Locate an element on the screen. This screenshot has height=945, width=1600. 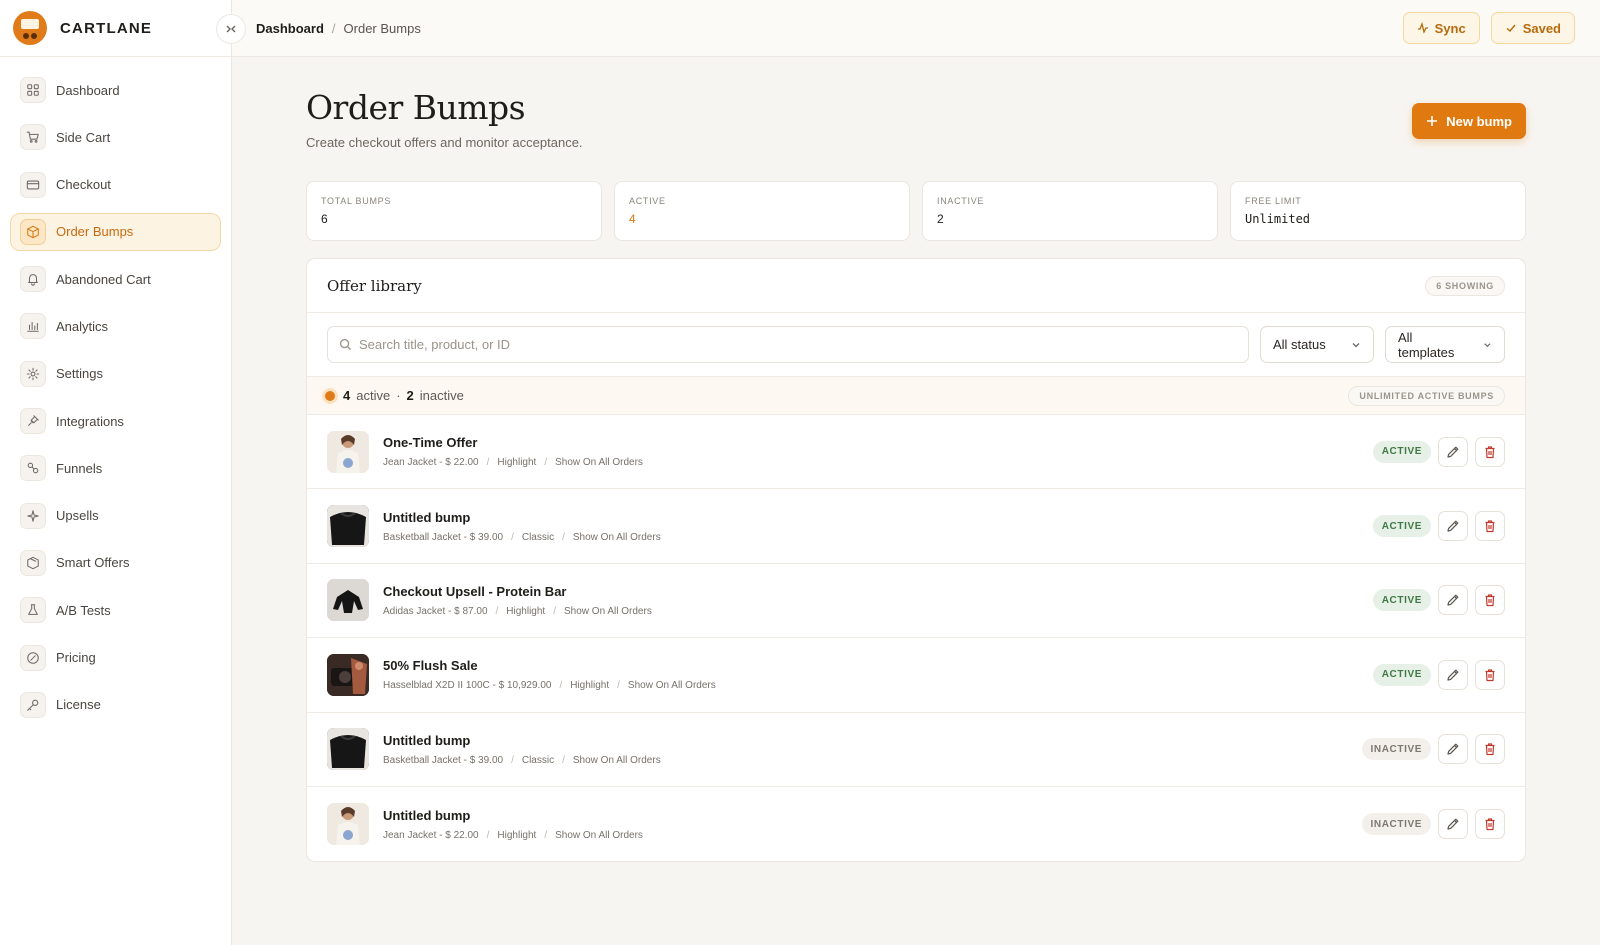
badge-icon is located at coordinates (33, 657).